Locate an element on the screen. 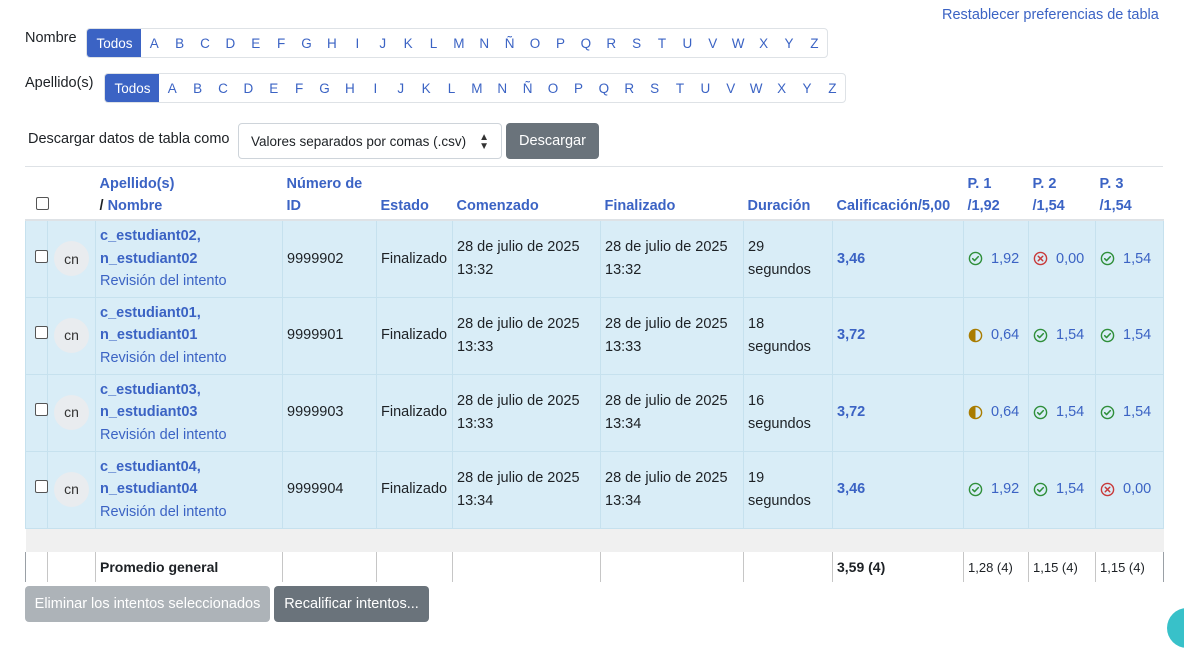  last-name-letter-button: A is located at coordinates (171, 88).